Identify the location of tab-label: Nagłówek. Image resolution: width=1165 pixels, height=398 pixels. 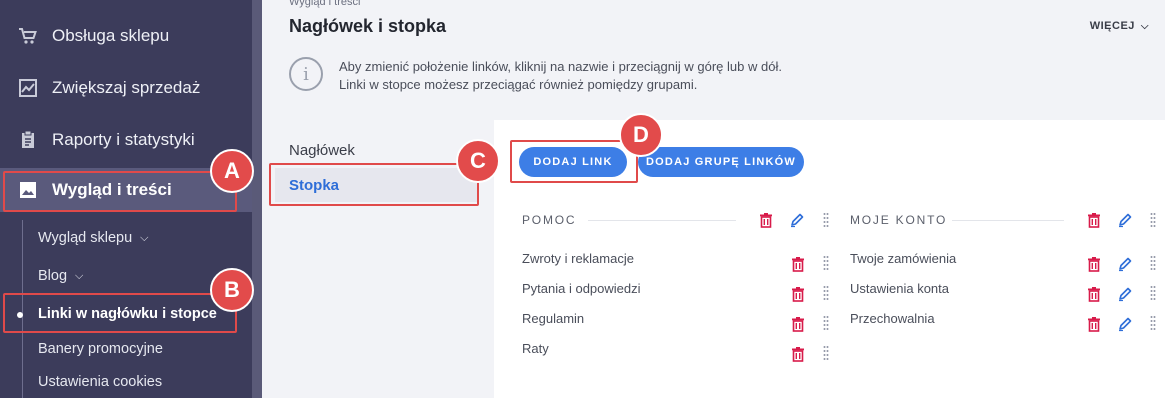
(322, 150).